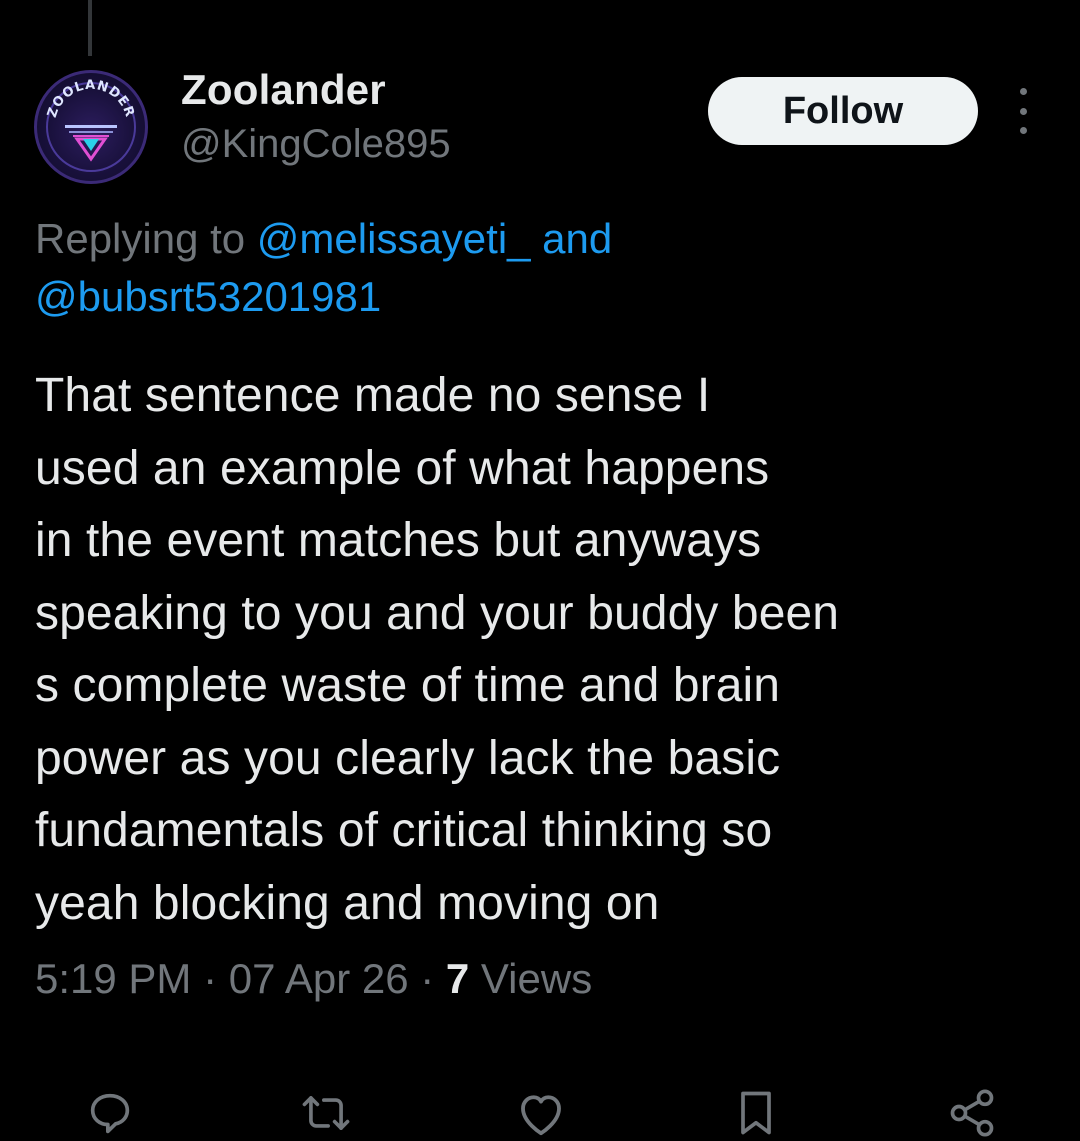 The width and height of the screenshot is (1080, 1141). Describe the element at coordinates (408, 685) in the screenshot. I see `tweet-line: s complete waste of time and brain` at that location.